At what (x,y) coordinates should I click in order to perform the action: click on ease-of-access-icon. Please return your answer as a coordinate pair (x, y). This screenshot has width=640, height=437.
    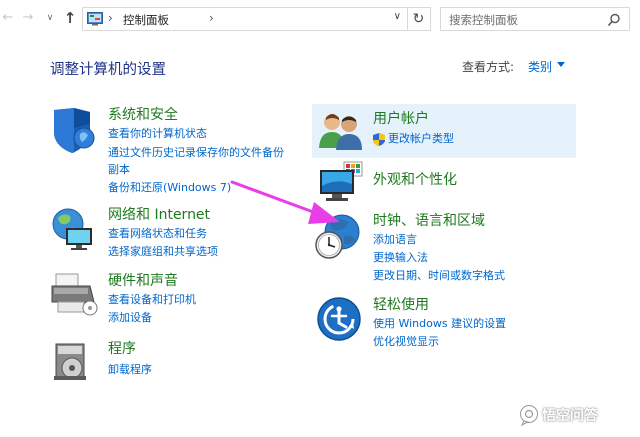
    Looking at the image, I should click on (339, 319).